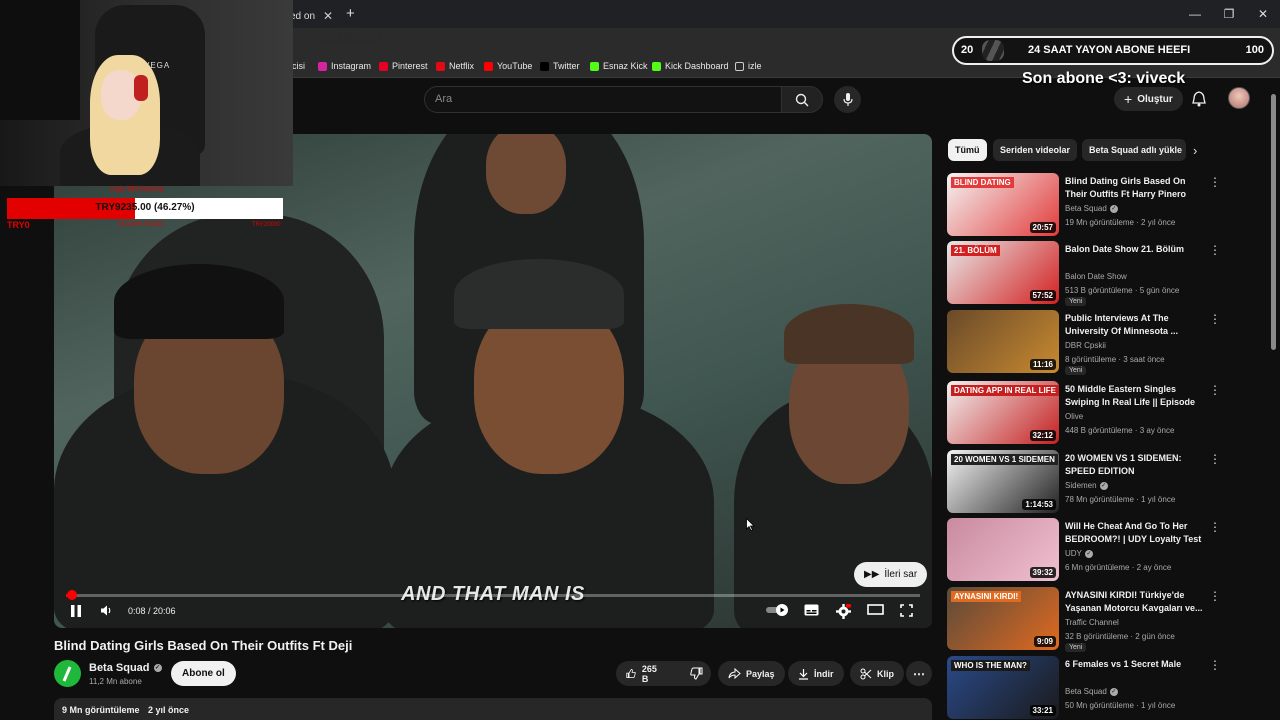 This screenshot has height=720, width=1280. What do you see at coordinates (967, 150) in the screenshot?
I see `chip-all: Tümü` at bounding box center [967, 150].